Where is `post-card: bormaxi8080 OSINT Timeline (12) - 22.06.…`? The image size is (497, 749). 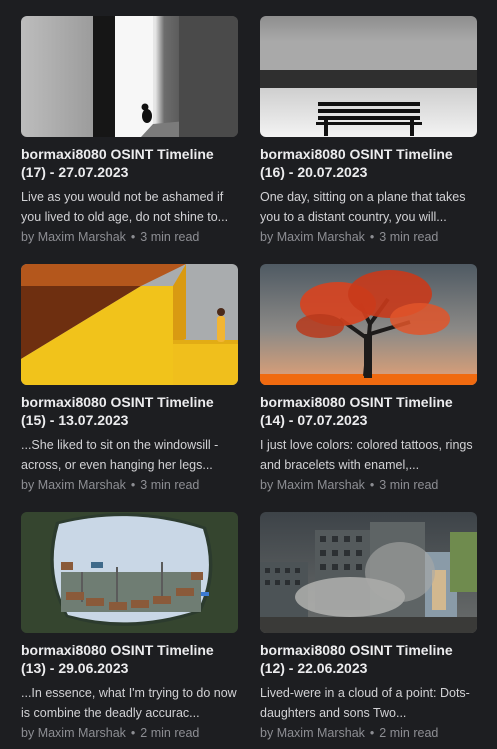 post-card: bormaxi8080 OSINT Timeline (12) - 22.06.… is located at coordinates (368, 627).